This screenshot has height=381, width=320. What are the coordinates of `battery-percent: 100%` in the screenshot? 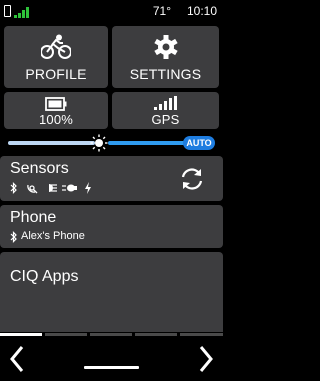 It's located at (56, 119).